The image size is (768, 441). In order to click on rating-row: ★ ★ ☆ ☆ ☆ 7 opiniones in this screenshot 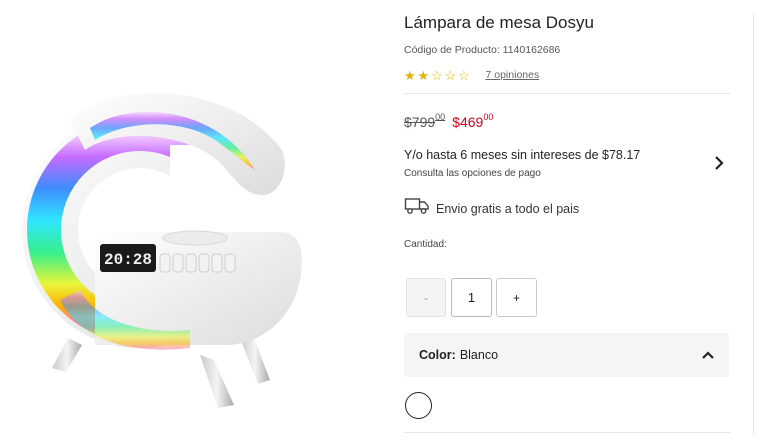, I will do `click(471, 75)`.